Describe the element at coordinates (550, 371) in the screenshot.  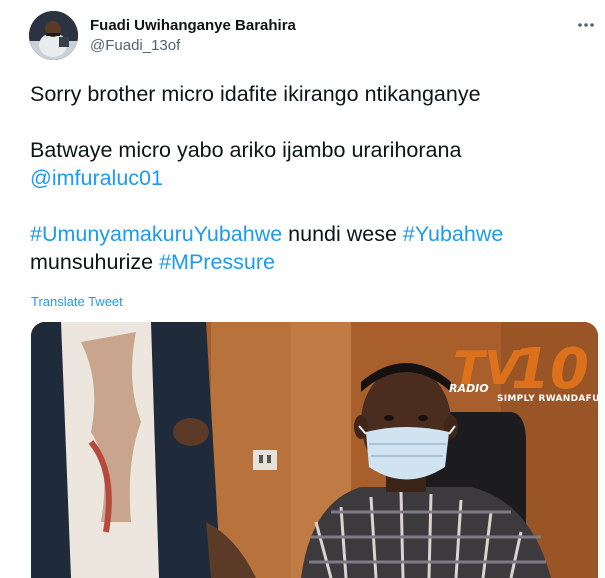
I see `svg-text: 10` at that location.